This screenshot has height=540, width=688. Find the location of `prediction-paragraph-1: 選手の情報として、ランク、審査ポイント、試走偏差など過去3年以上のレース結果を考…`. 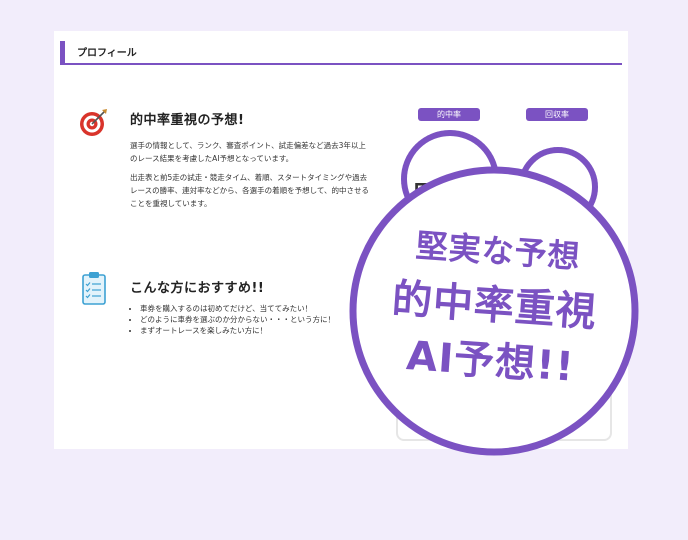

prediction-paragraph-1: 選手の情報として、ランク、審査ポイント、試走偏差など過去3年以上のレース結果を考… is located at coordinates (248, 152).